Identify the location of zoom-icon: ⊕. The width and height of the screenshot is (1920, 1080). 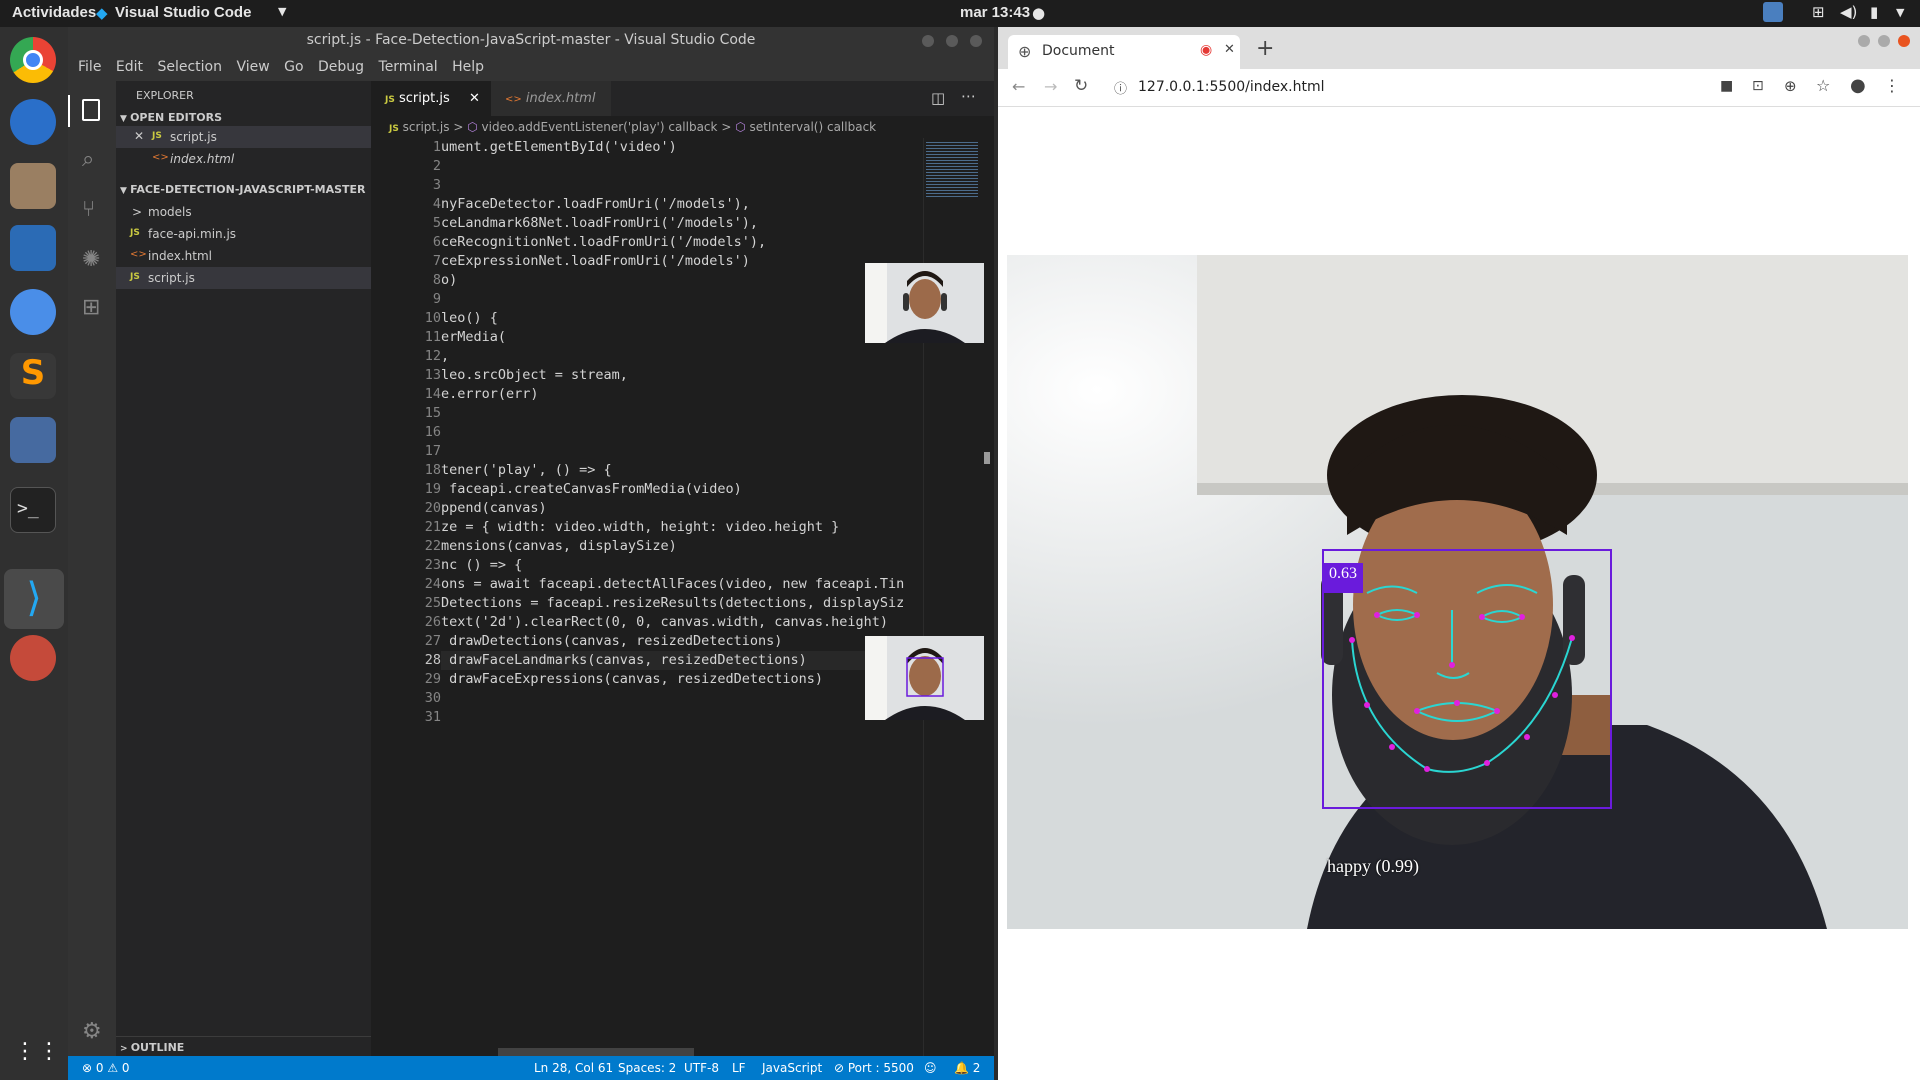
(1790, 86).